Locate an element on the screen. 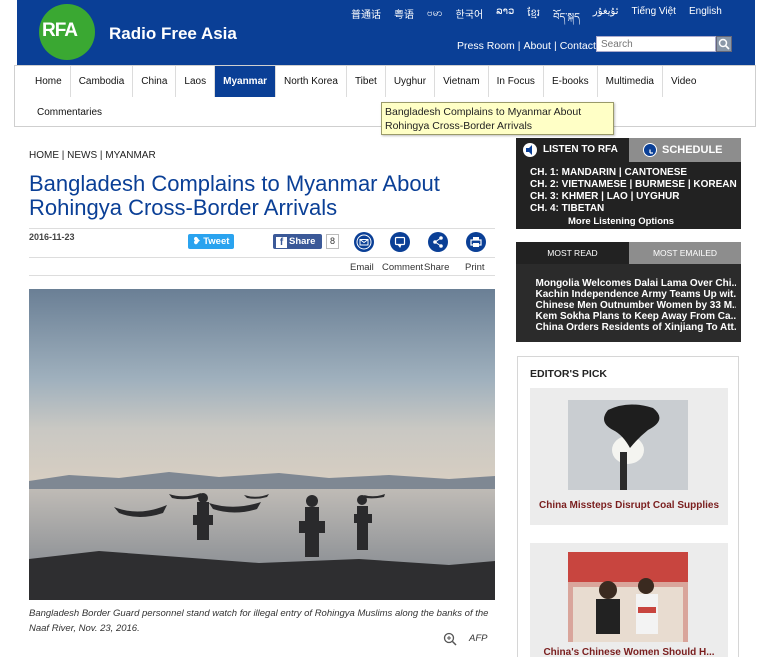 This screenshot has height=657, width=773. nav-tibet: Tibet is located at coordinates (366, 81).